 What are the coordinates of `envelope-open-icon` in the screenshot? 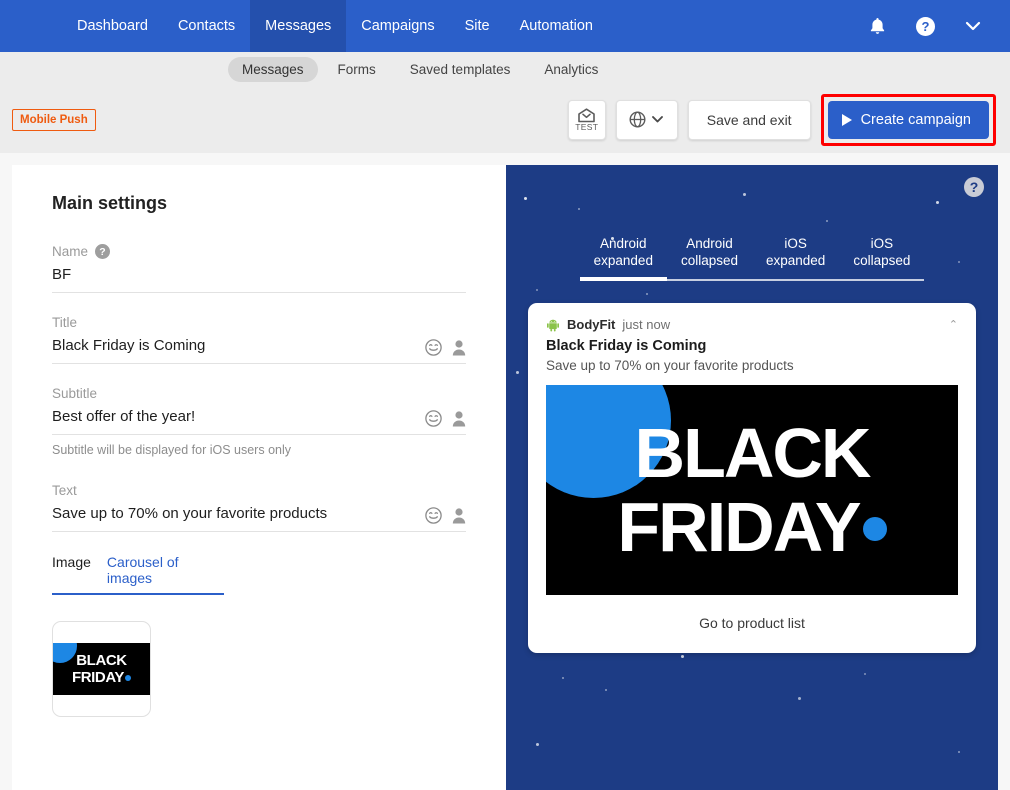 It's located at (587, 114).